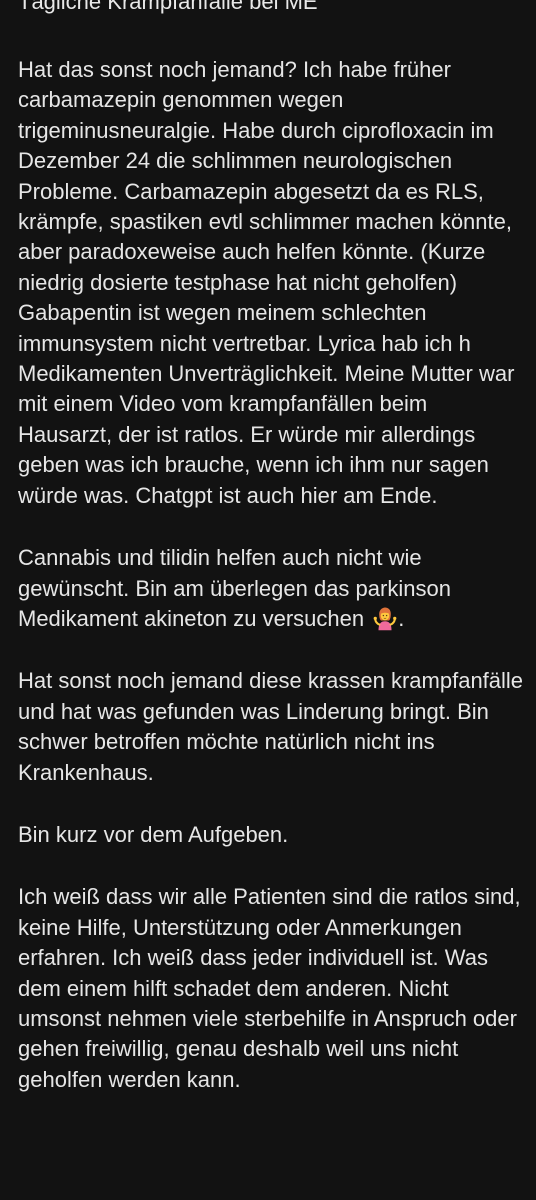  I want to click on post-title: Tägliche Krampfanfälle bei ME, so click(168, 7).